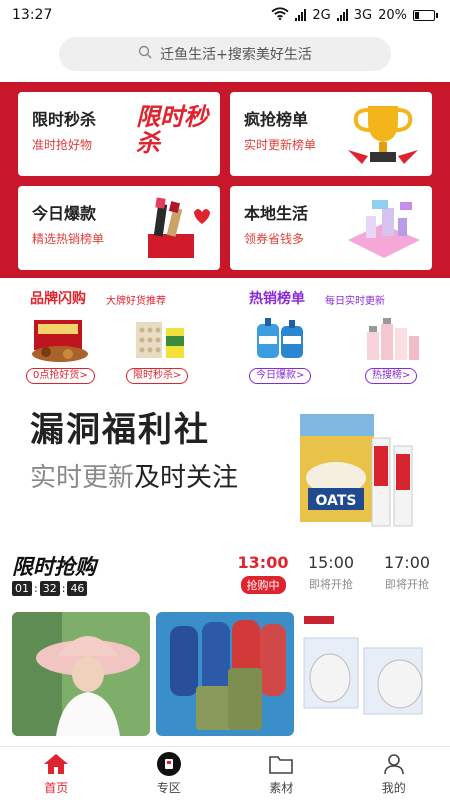  Describe the element at coordinates (280, 376) in the screenshot. I see `pill-today-hot: 今日爆款>` at that location.